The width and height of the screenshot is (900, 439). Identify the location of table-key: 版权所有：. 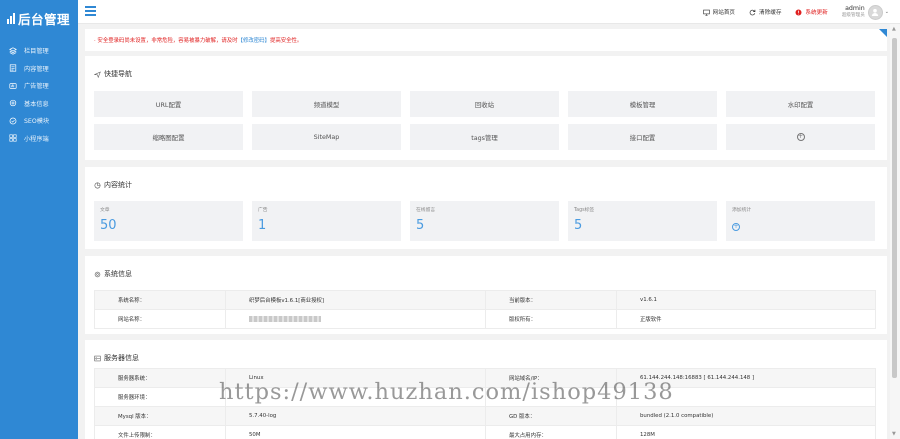
(551, 319).